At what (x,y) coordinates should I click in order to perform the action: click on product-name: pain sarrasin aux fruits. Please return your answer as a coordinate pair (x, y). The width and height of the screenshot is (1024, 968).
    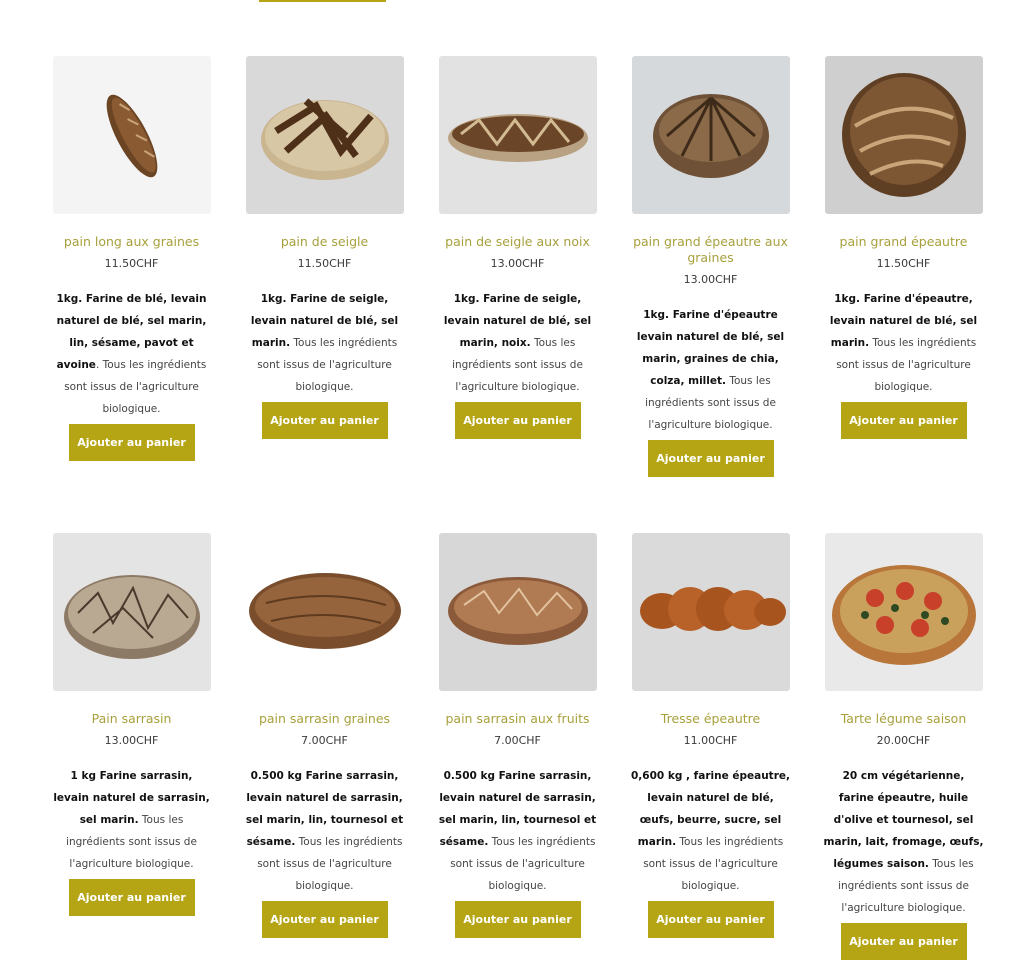
    Looking at the image, I should click on (518, 719).